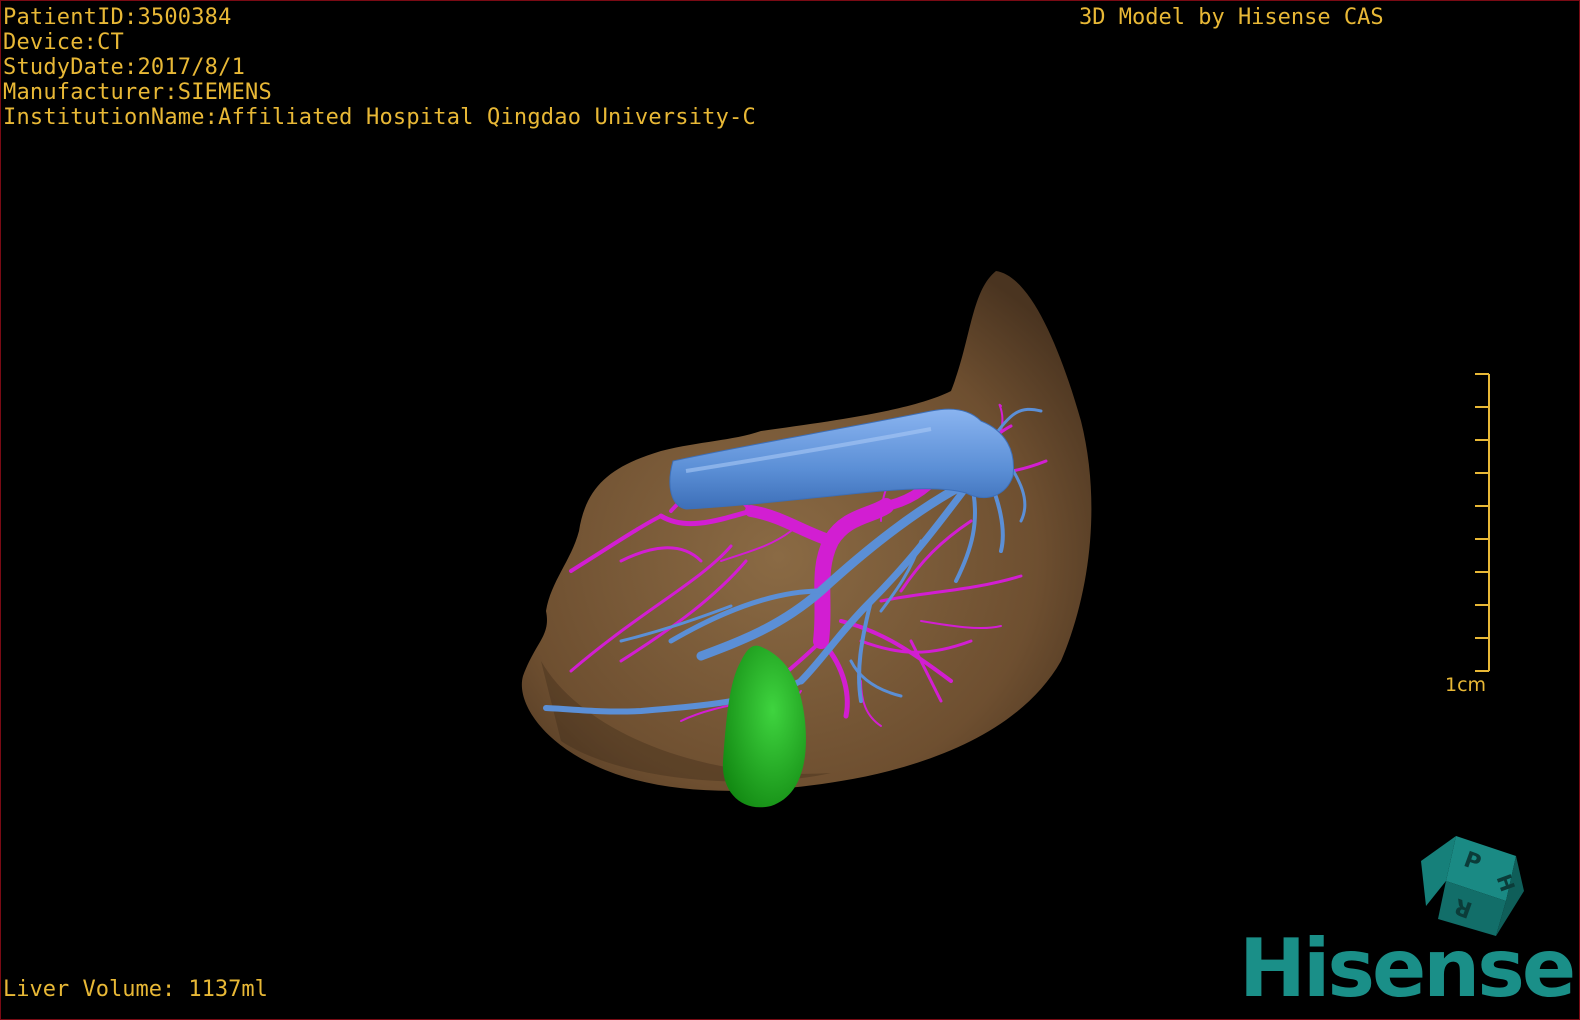  Describe the element at coordinates (137, 92) in the screenshot. I see `manufacturer-label: Manufacturer:SIEMENS` at that location.